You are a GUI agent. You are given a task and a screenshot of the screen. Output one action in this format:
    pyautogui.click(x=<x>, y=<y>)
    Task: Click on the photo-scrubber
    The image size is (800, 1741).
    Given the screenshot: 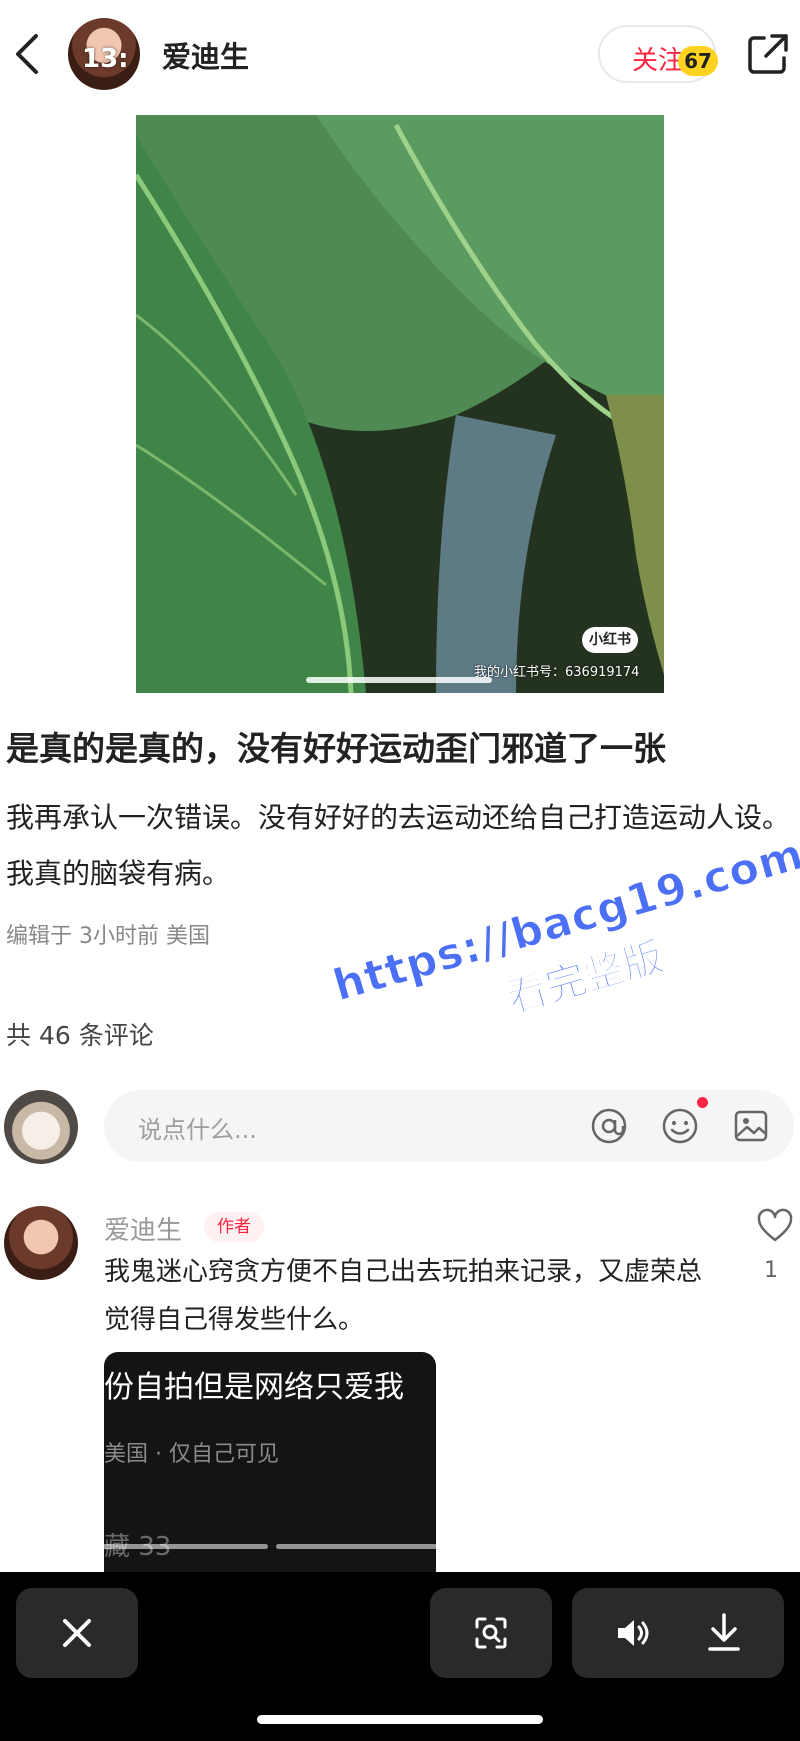 What is the action you would take?
    pyautogui.click(x=399, y=680)
    